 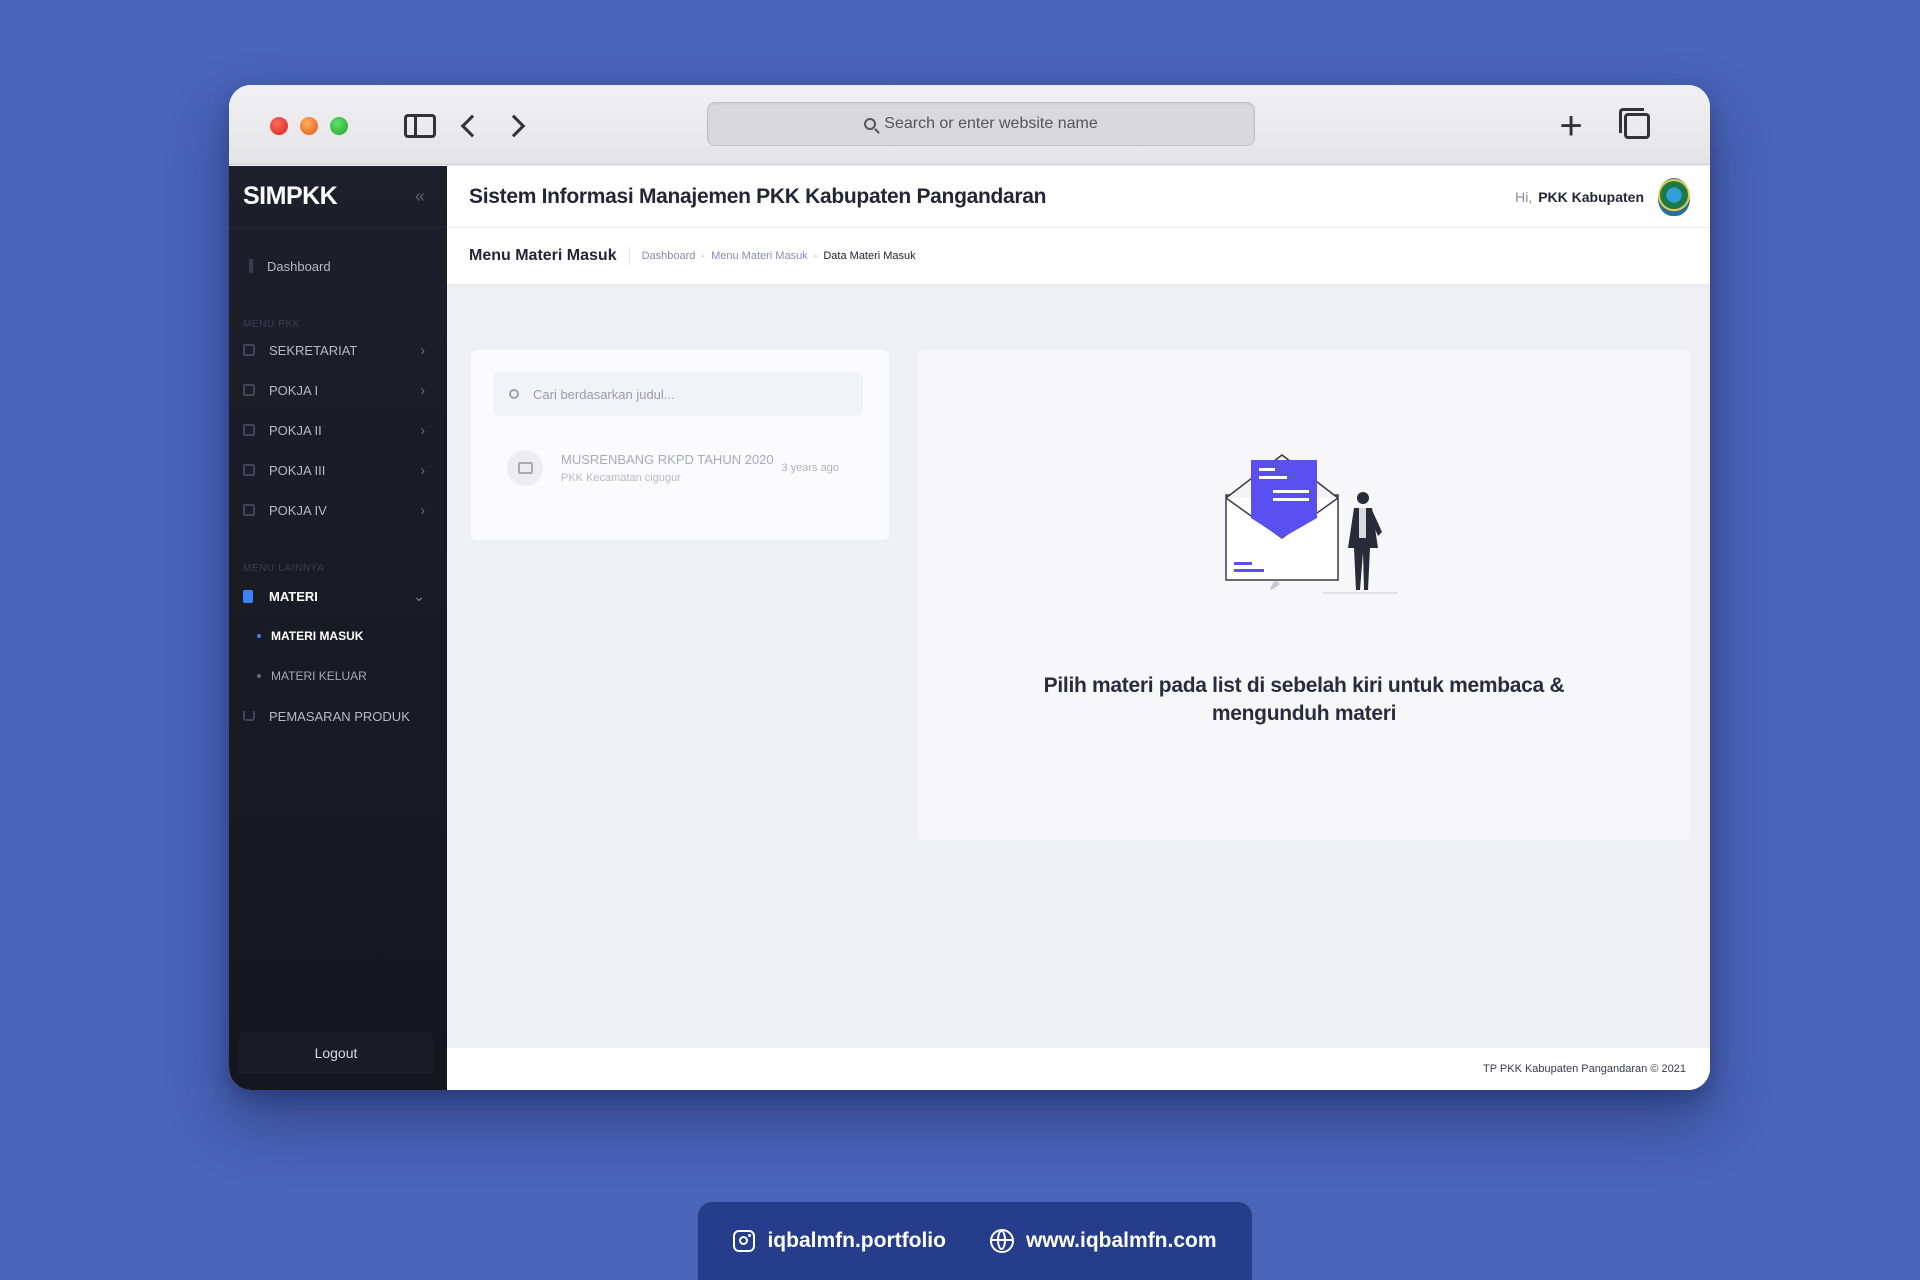 What do you see at coordinates (249, 716) in the screenshot?
I see `cart-icon` at bounding box center [249, 716].